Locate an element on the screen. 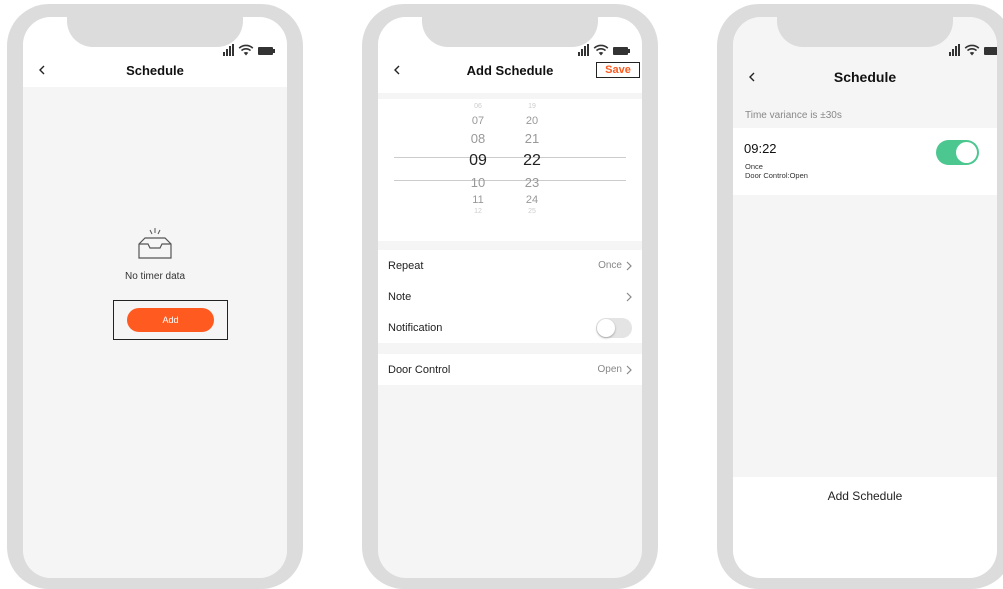  schedule-item: 09:22 Once Door Control:Open is located at coordinates (865, 161).